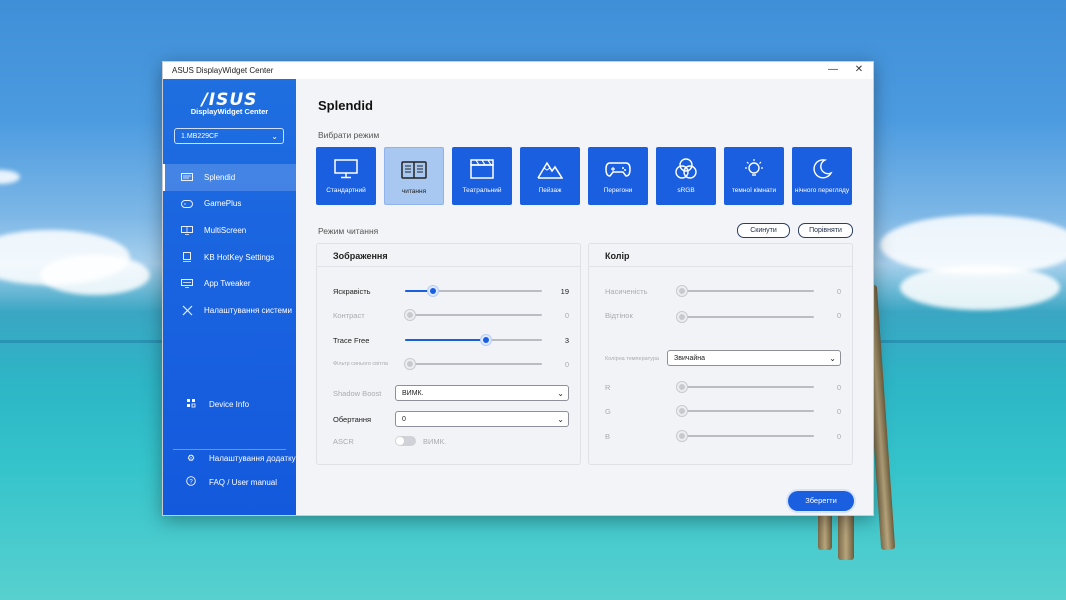  I want to click on color-temp-select: Звичайна ⌄, so click(754, 358).